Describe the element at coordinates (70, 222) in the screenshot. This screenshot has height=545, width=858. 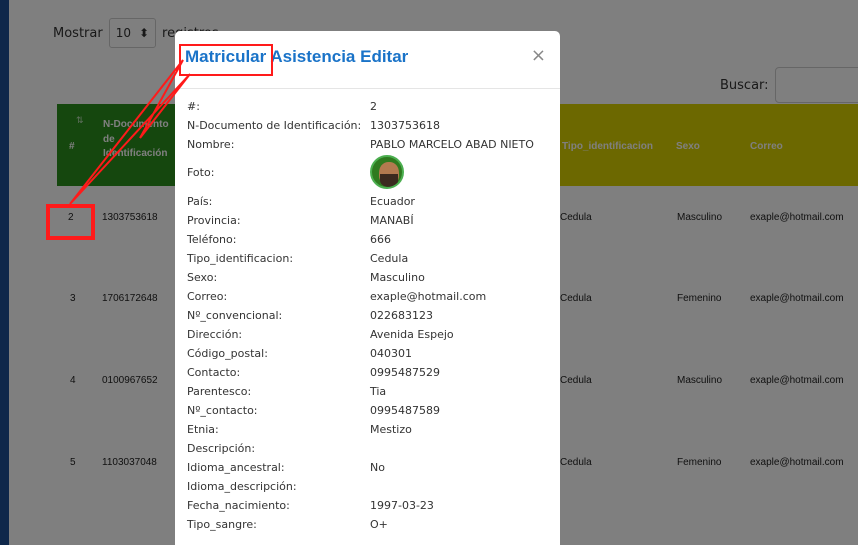
I see `annotation-highlight-box` at that location.